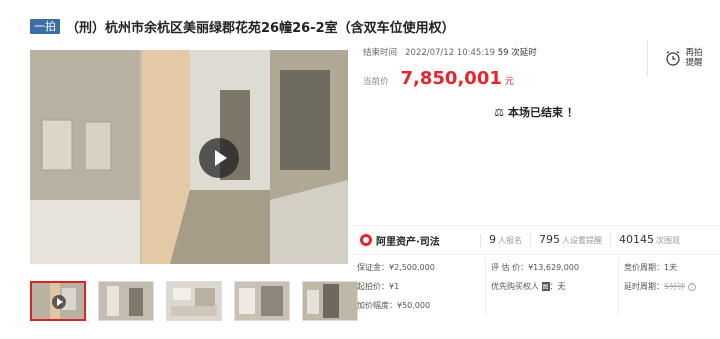  I want to click on deposit: 保证金：¥2,500,000, so click(396, 267).